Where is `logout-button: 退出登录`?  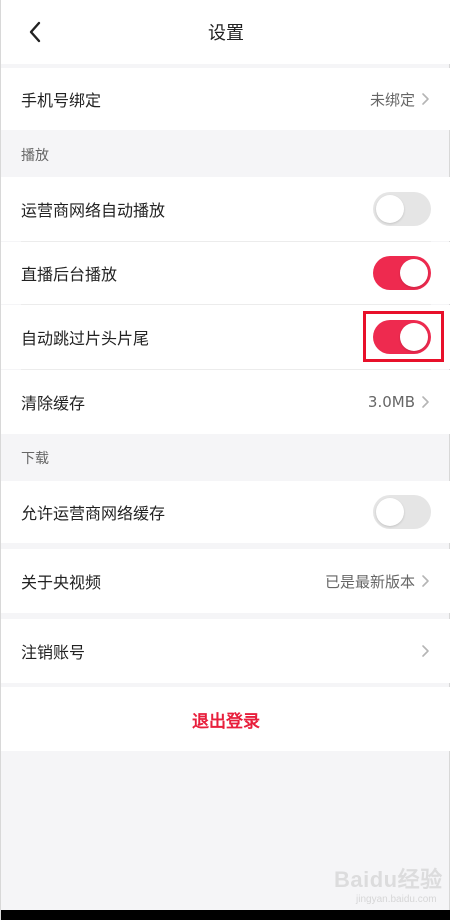
logout-button: 退出登录 is located at coordinates (225, 719).